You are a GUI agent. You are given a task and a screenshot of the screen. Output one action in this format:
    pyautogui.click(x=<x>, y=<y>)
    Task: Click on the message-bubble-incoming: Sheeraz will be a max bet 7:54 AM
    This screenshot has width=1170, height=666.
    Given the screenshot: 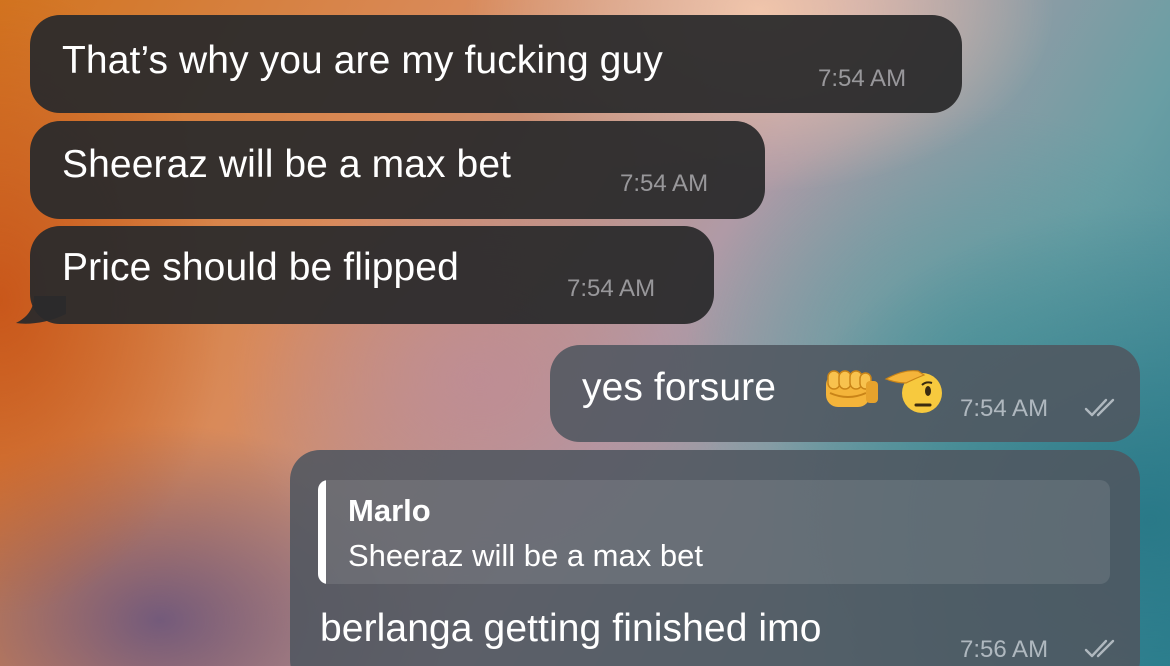 What is the action you would take?
    pyautogui.click(x=397, y=170)
    